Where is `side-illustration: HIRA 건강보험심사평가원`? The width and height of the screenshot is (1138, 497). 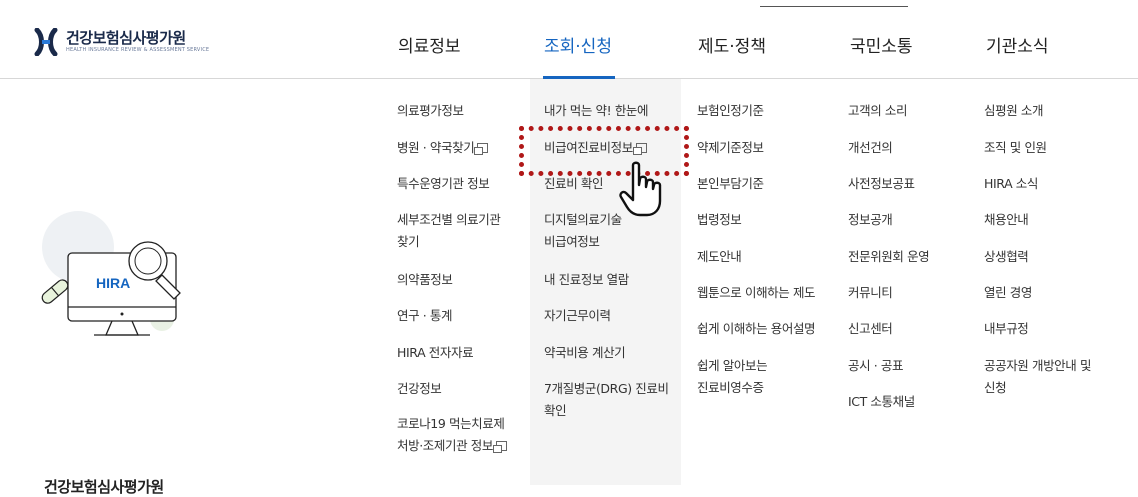
side-illustration: HIRA 건강보험심사평가원 is located at coordinates (110, 352).